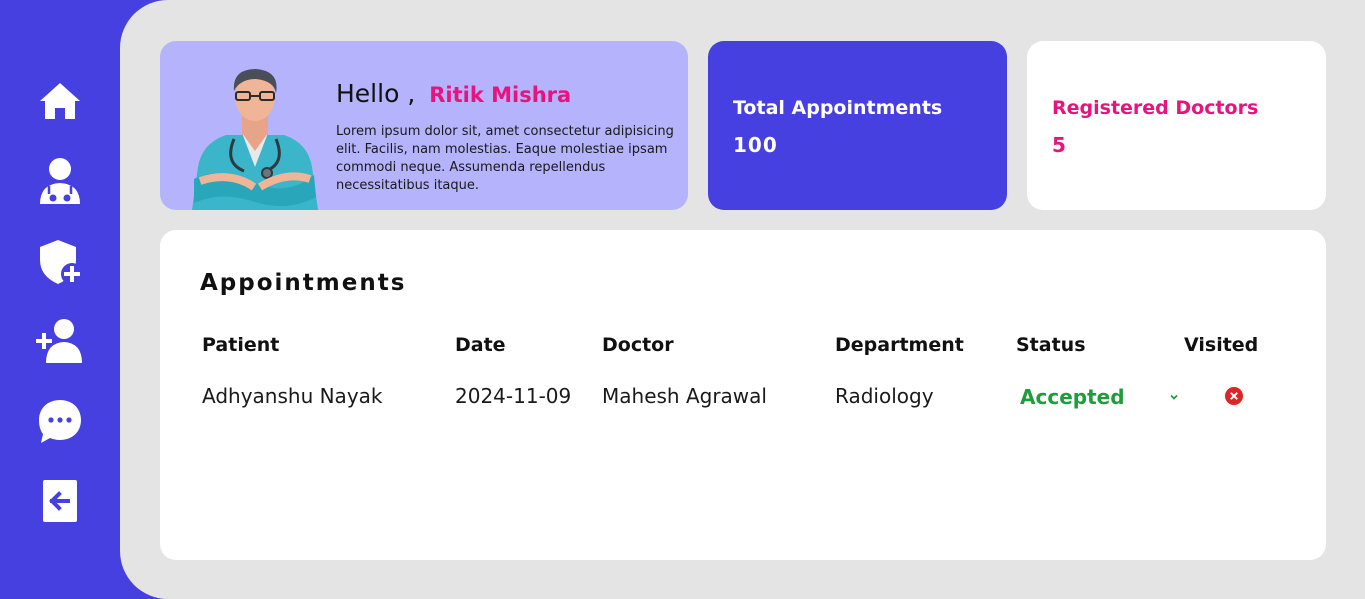  What do you see at coordinates (241, 345) in the screenshot?
I see `column-header-patient: Patient` at bounding box center [241, 345].